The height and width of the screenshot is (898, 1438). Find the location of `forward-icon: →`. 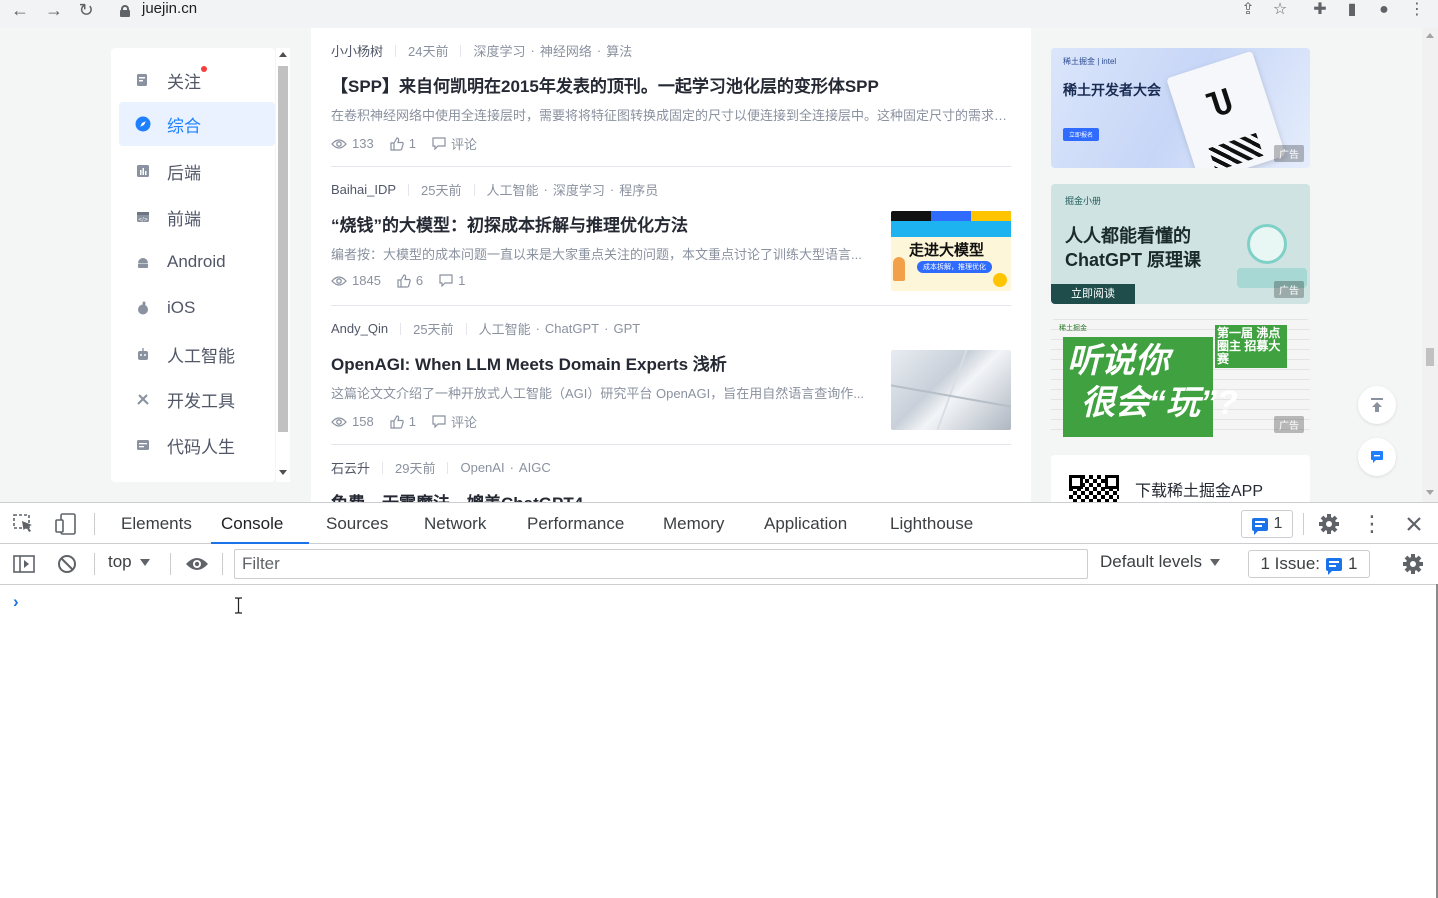

forward-icon: → is located at coordinates (54, 11).